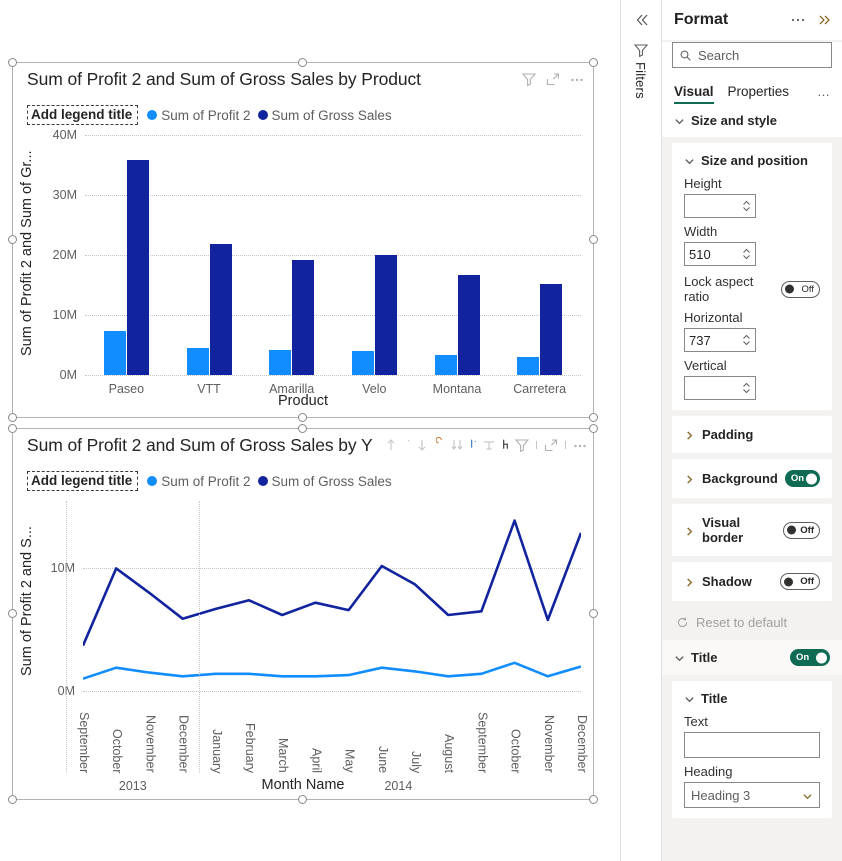 This screenshot has height=861, width=842. Describe the element at coordinates (742, 622) in the screenshot. I see `reset-label: Reset to default` at that location.